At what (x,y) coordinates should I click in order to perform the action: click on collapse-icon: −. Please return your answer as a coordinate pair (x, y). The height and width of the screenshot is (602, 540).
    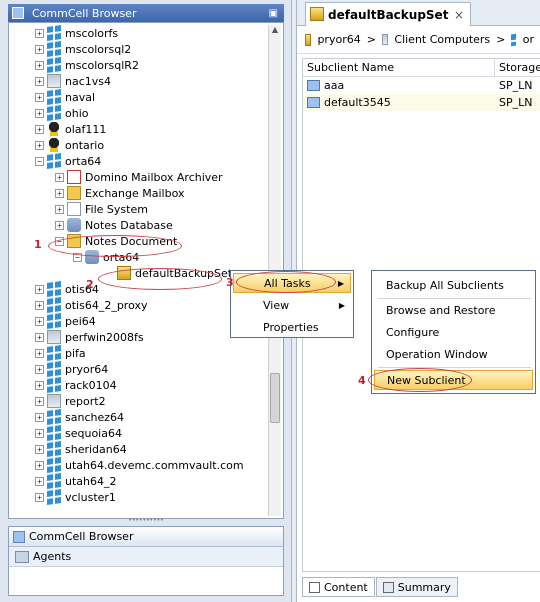
    Looking at the image, I should click on (39, 161).